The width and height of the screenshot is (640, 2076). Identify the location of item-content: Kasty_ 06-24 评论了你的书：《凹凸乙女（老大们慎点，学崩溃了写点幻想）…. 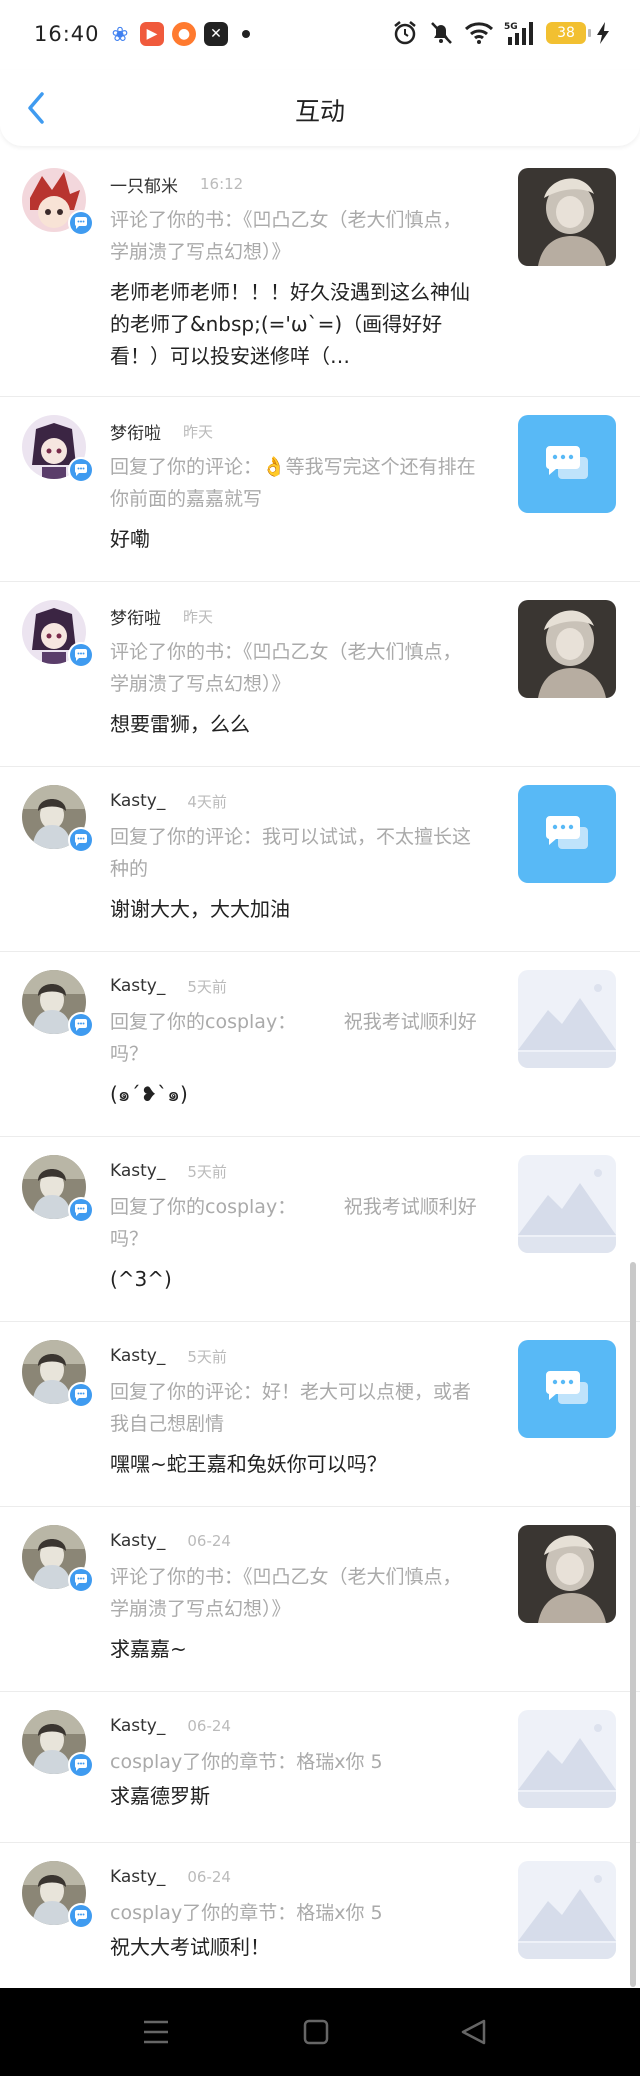
(295, 1596).